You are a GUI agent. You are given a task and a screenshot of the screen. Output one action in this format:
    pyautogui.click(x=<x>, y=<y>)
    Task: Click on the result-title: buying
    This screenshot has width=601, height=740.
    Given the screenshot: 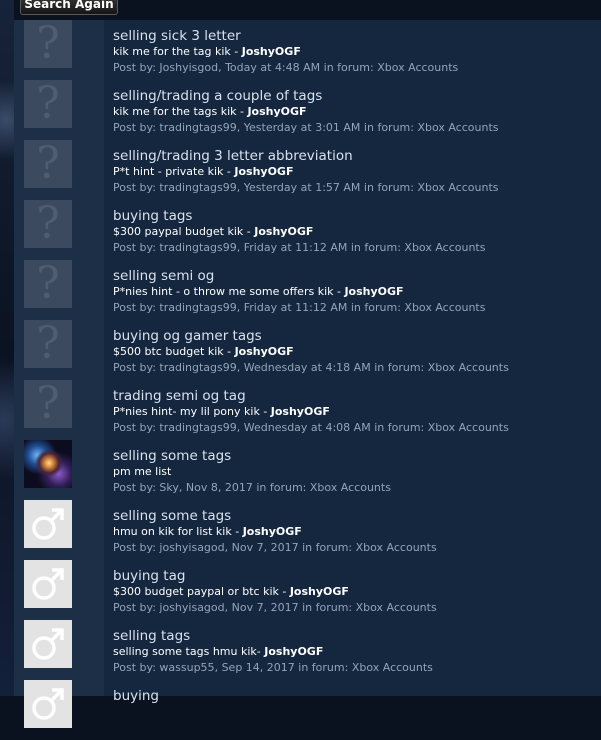 What is the action you would take?
    pyautogui.click(x=355, y=696)
    